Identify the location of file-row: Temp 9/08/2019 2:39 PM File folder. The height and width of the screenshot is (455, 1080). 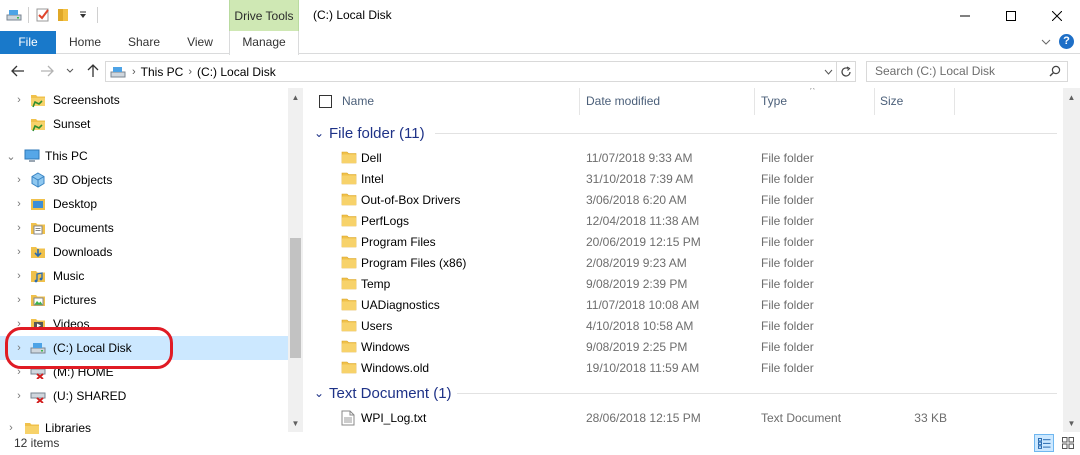
(681, 283).